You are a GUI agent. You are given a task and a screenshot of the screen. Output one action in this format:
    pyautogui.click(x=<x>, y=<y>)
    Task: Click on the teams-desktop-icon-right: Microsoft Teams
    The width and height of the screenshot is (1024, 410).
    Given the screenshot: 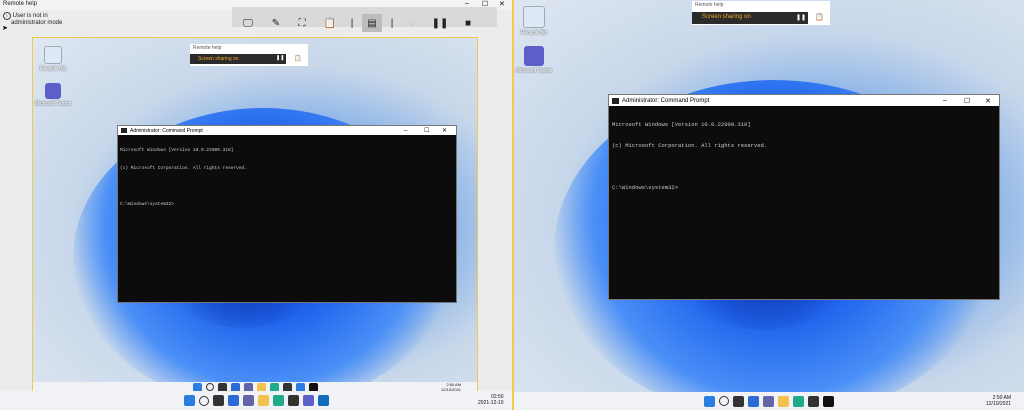 What is the action you would take?
    pyautogui.click(x=534, y=60)
    